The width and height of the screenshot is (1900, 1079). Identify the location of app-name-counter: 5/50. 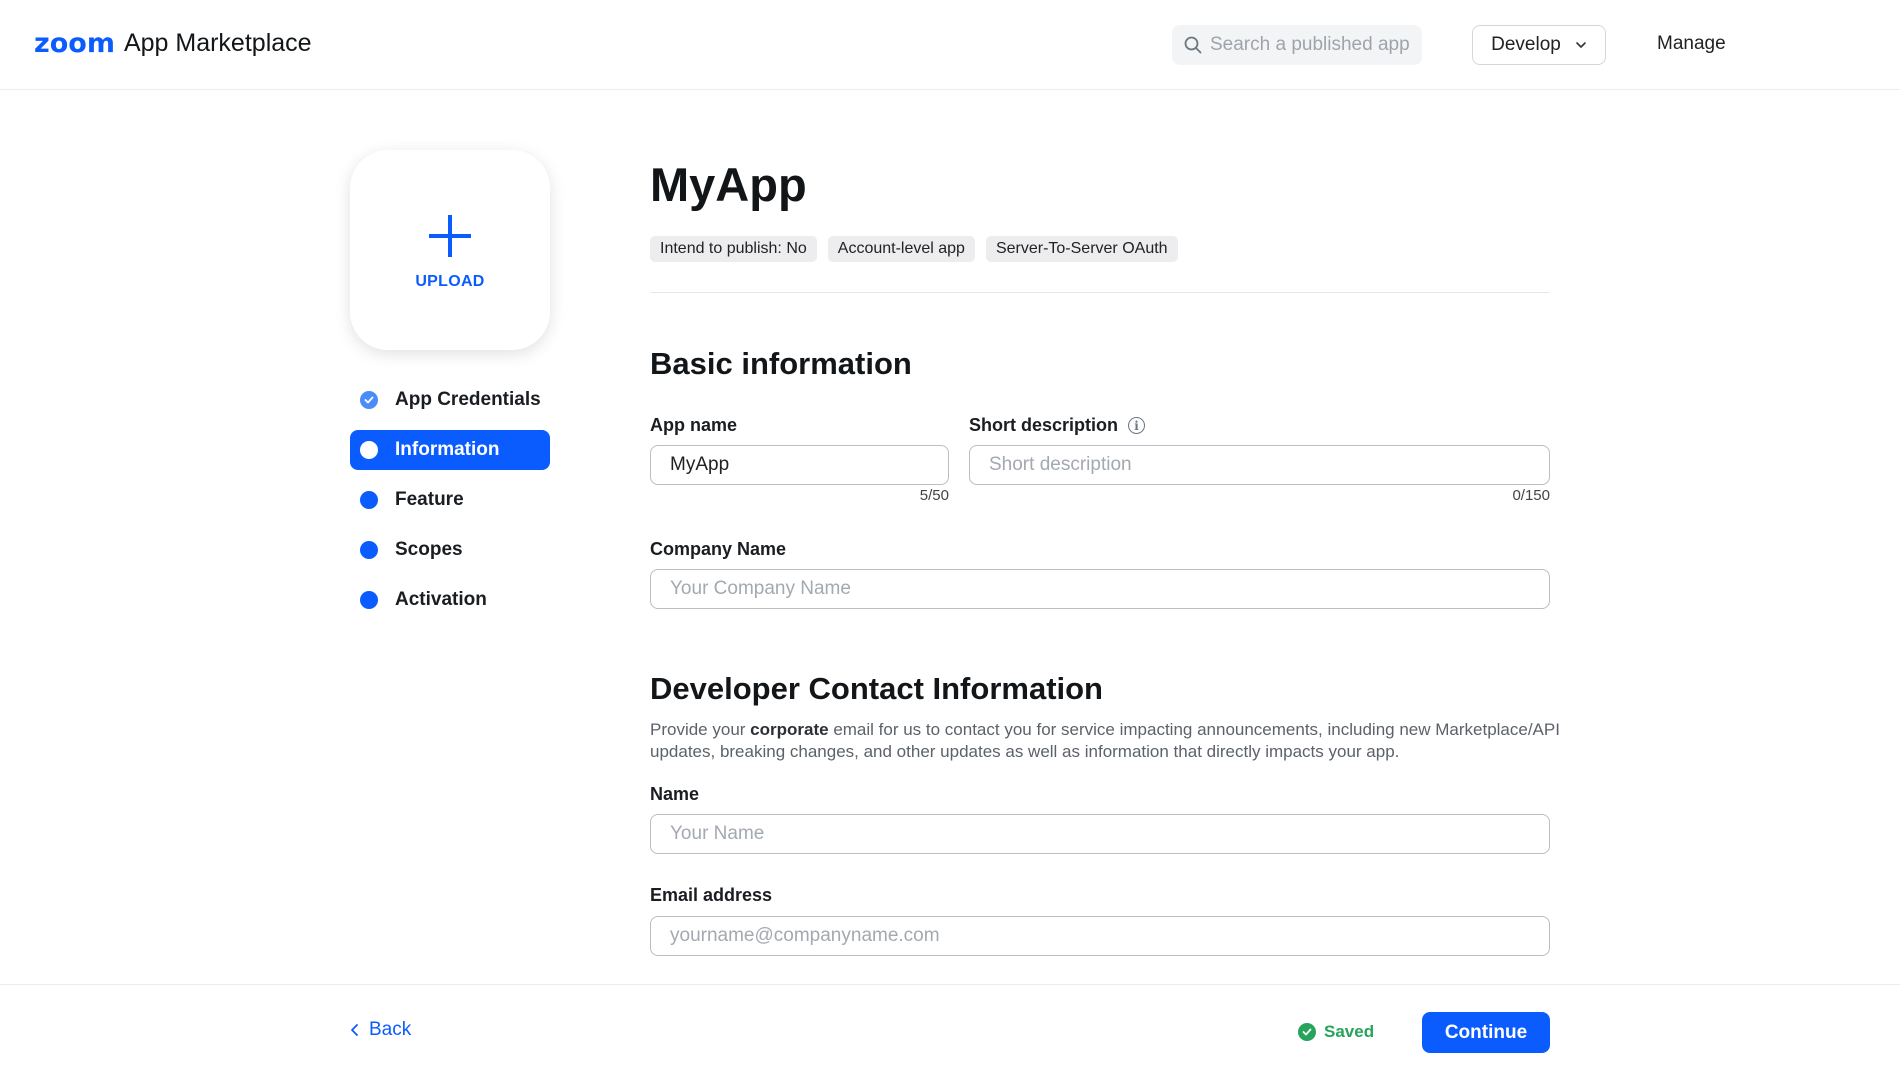
(934, 495).